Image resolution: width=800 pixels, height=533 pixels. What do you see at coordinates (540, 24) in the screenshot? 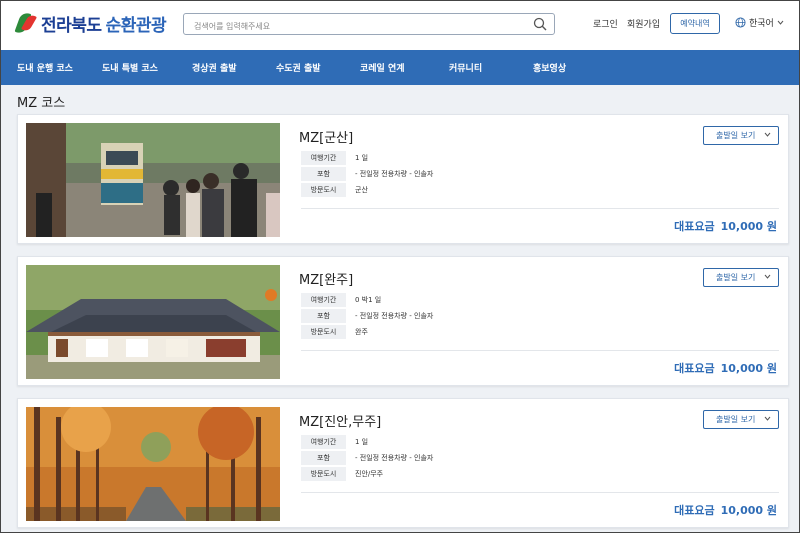
I see `search-icon` at bounding box center [540, 24].